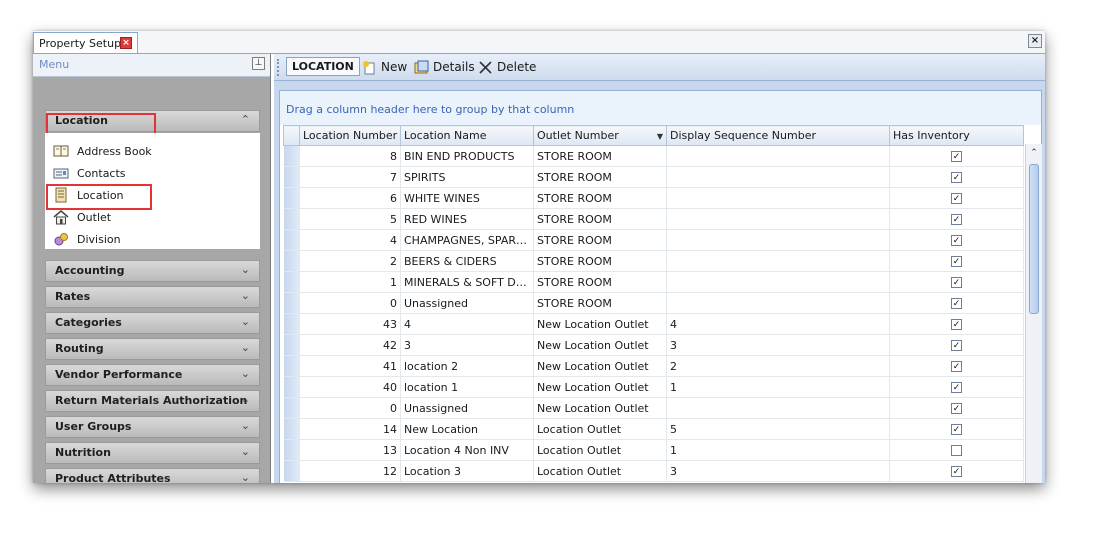  Describe the element at coordinates (956, 135) in the screenshot. I see `column-header-has-inventory: Has Inventory` at that location.